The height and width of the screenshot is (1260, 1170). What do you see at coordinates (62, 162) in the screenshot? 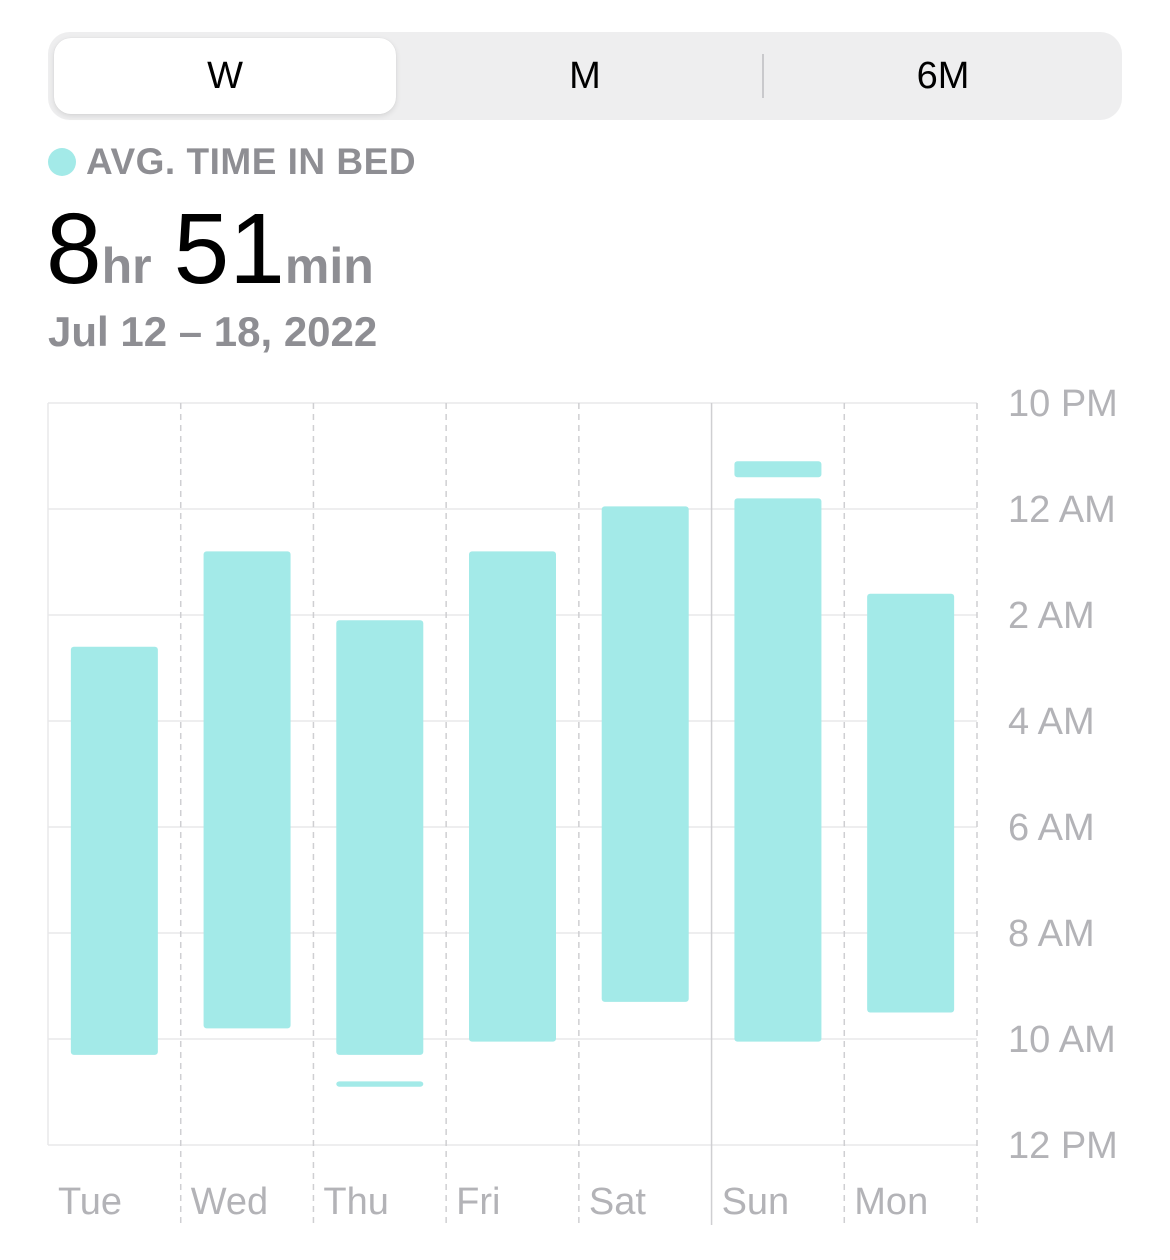
I see `legend-dot-icon` at bounding box center [62, 162].